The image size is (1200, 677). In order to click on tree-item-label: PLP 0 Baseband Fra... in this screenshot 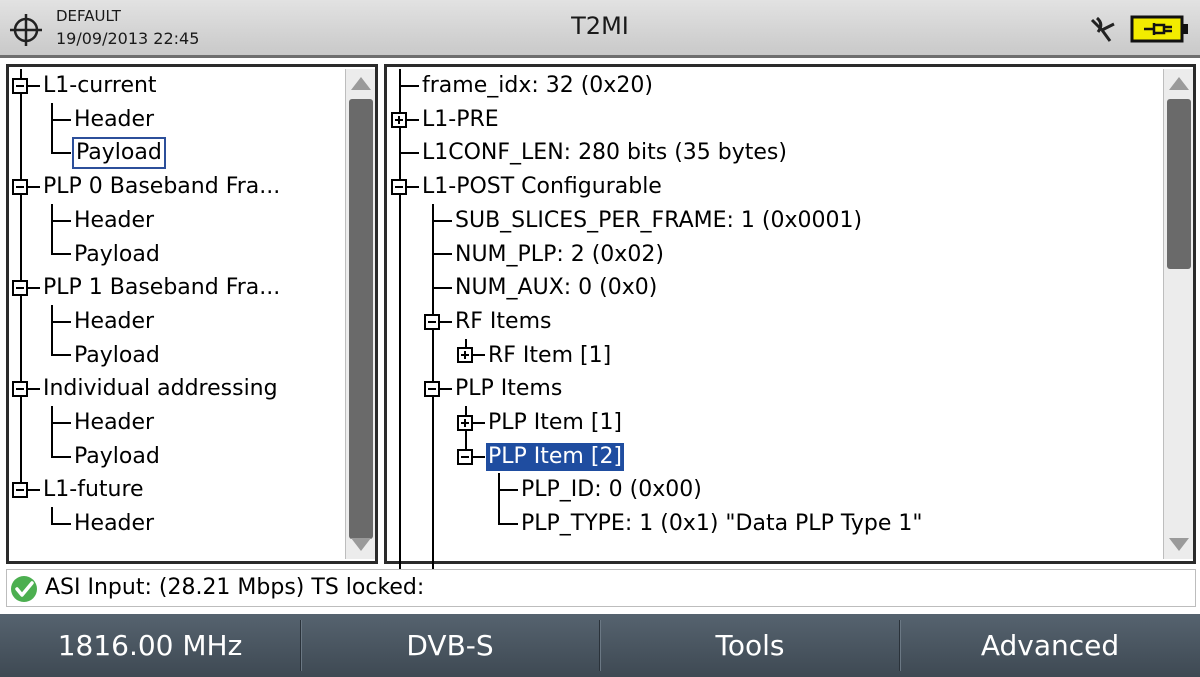, I will do `click(162, 187)`.